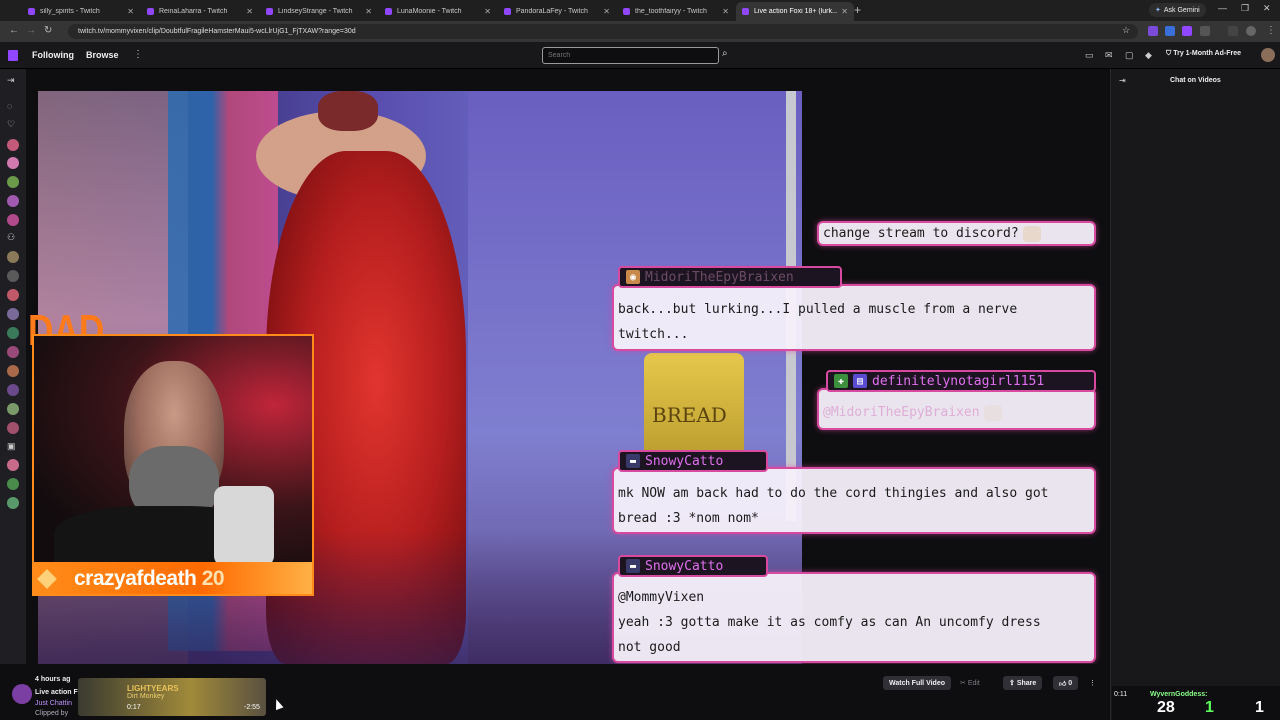  Describe the element at coordinates (1122, 80) in the screenshot. I see `collapse-chat-icon: ⇥` at that location.